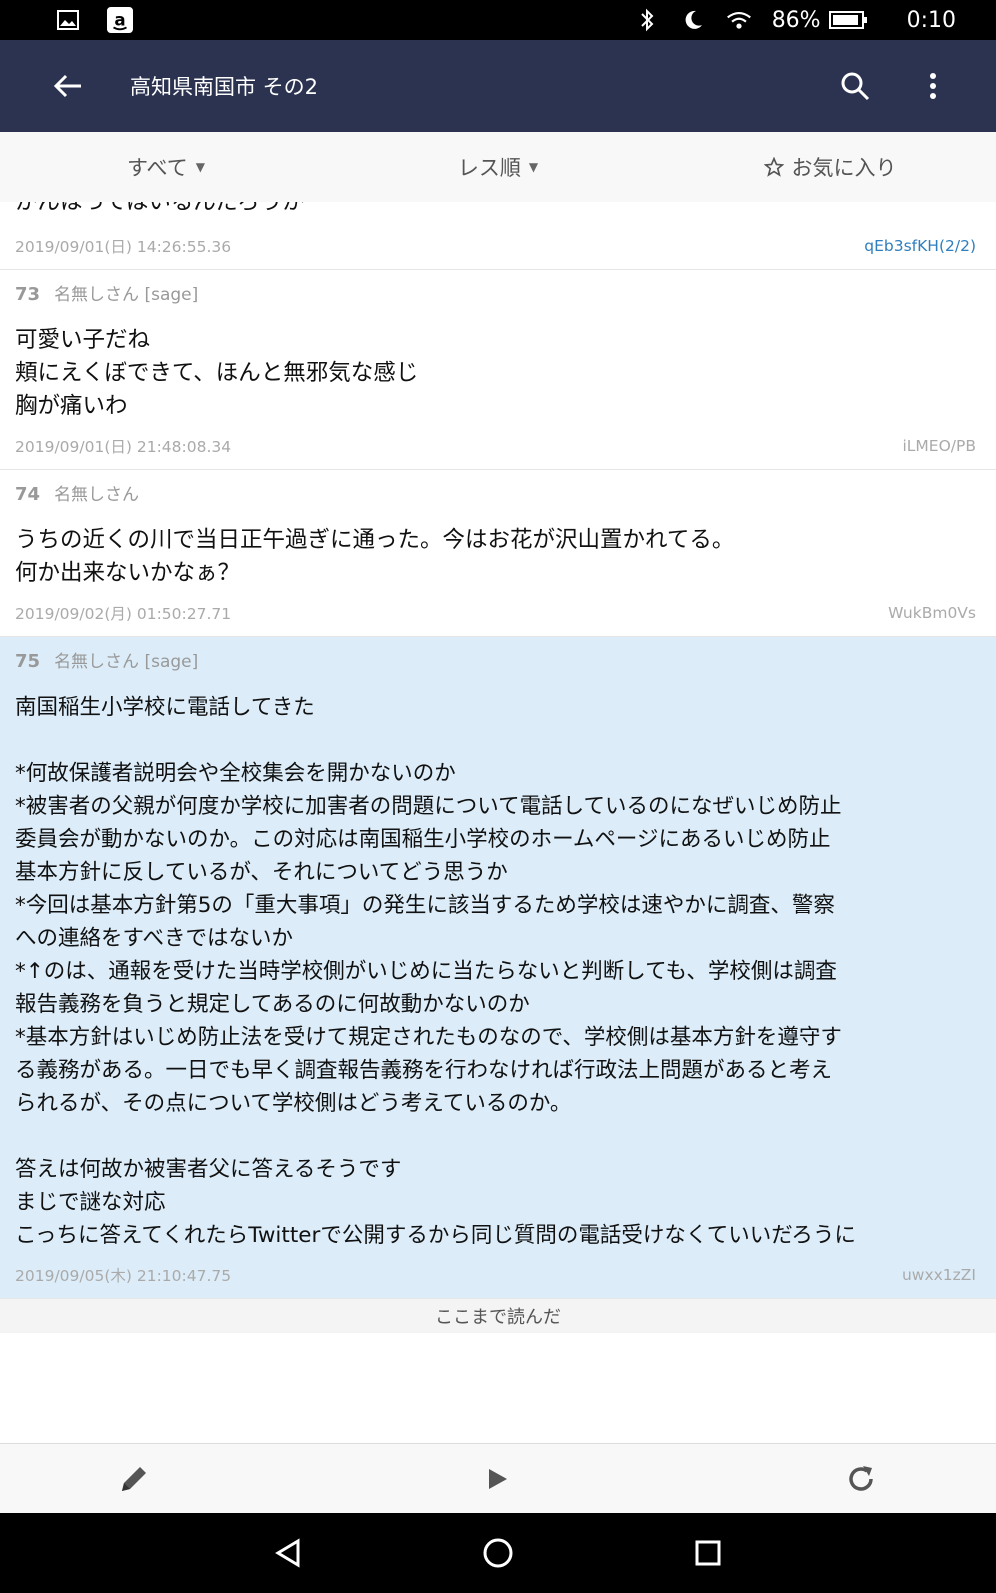 This screenshot has width=996, height=1593. I want to click on search-icon, so click(855, 86).